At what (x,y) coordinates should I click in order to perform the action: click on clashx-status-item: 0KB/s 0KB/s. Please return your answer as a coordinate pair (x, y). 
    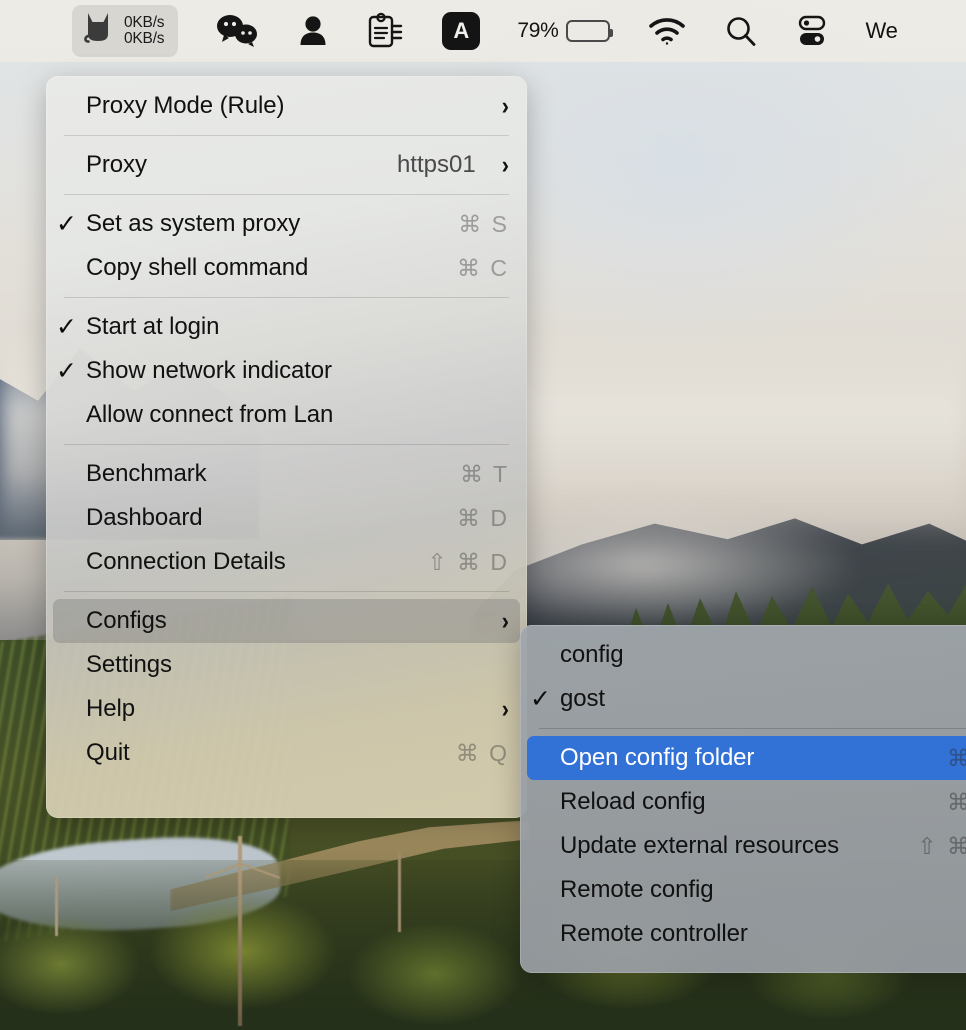
    Looking at the image, I should click on (125, 31).